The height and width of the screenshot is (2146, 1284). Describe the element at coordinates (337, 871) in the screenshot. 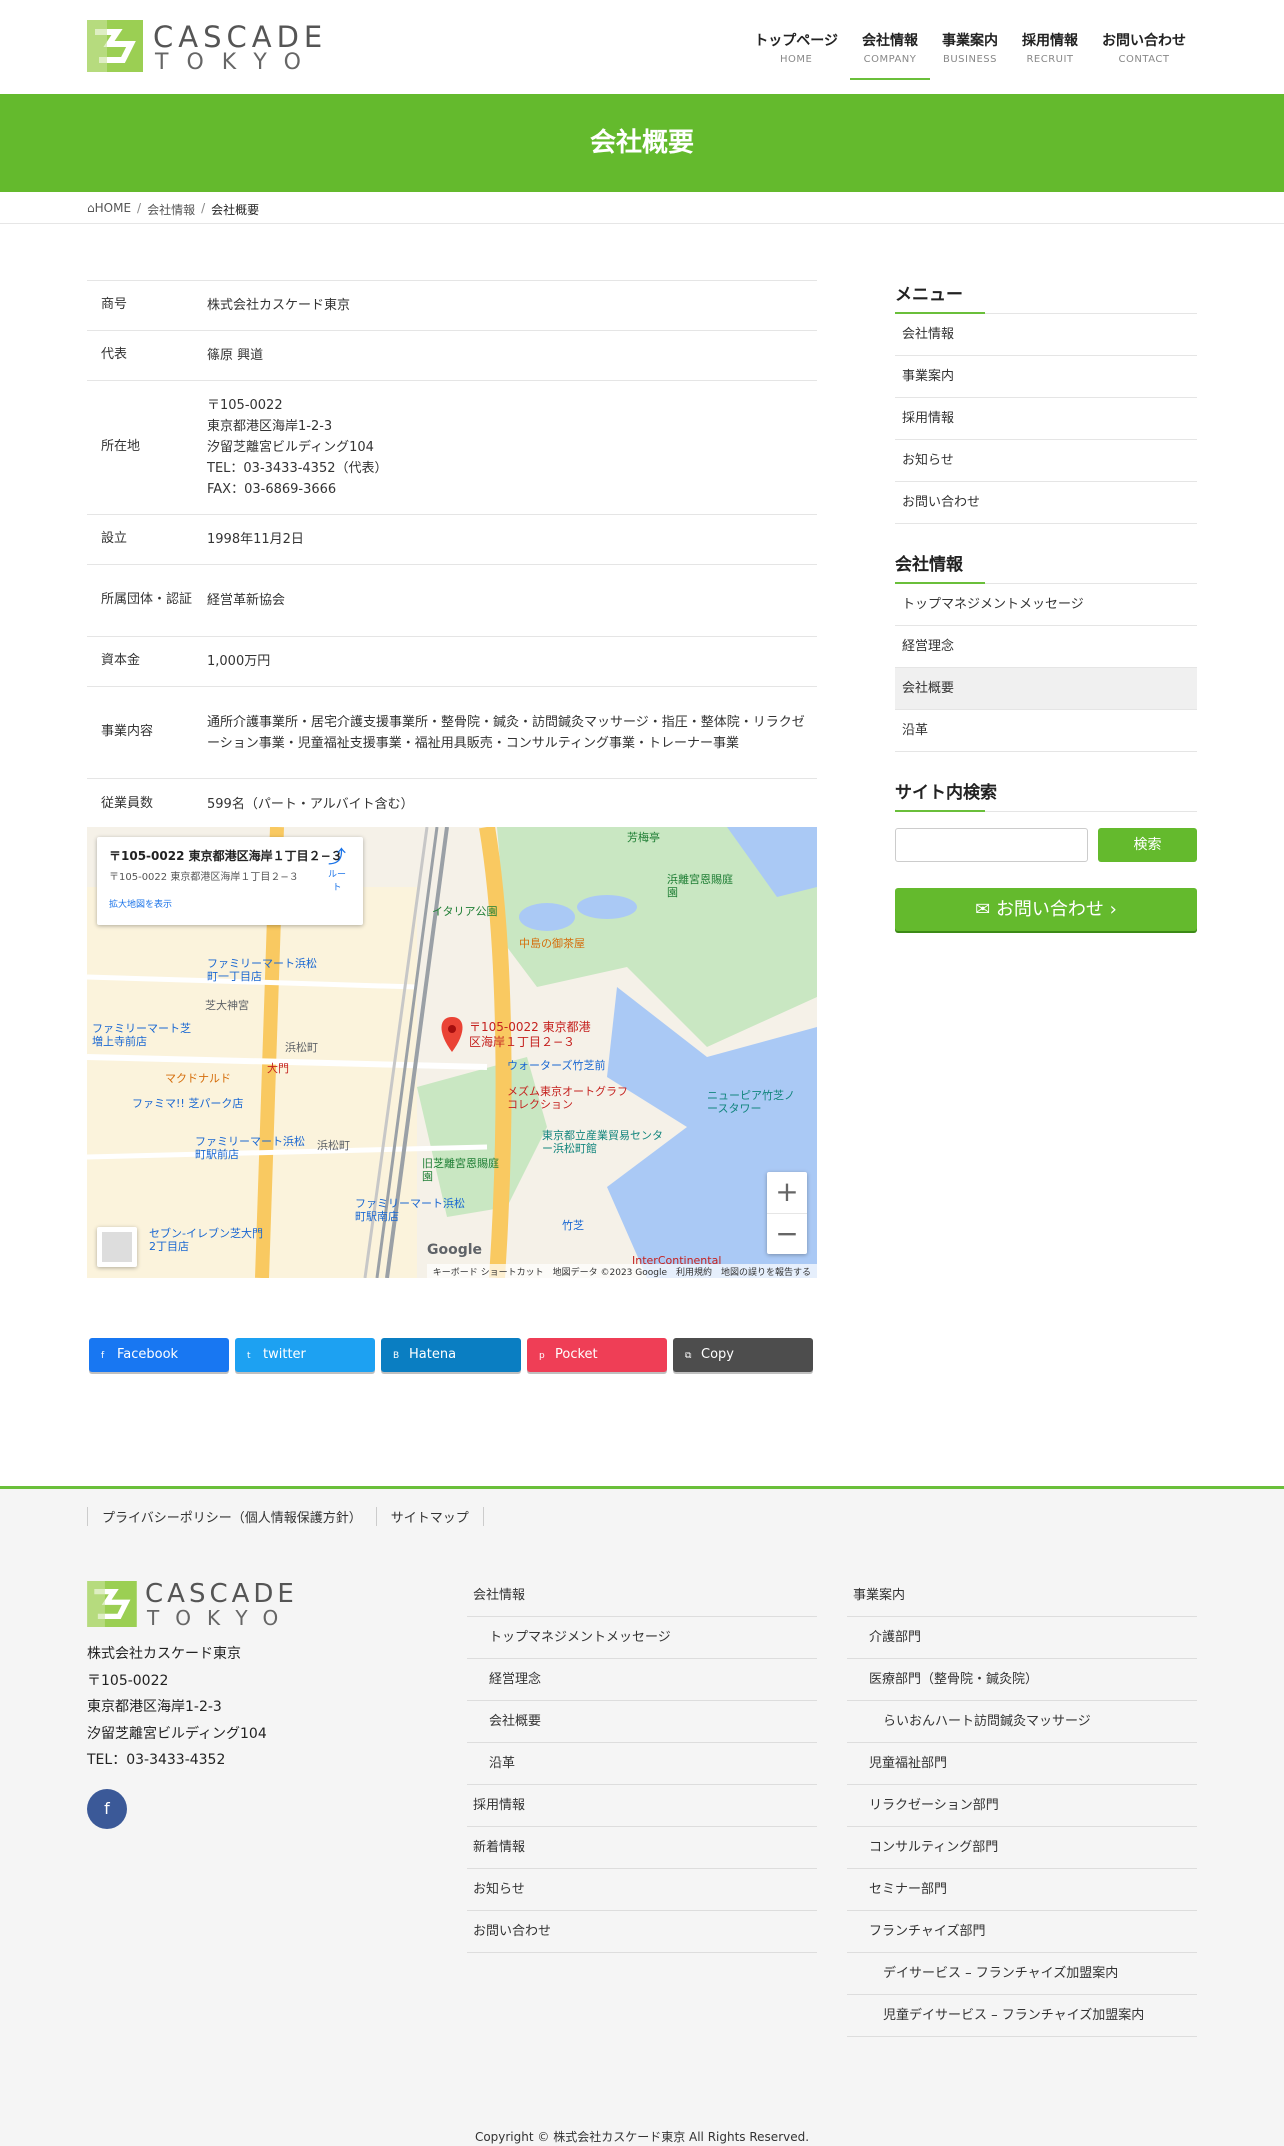

I see `map-directions-button: ⤴ ルート` at that location.